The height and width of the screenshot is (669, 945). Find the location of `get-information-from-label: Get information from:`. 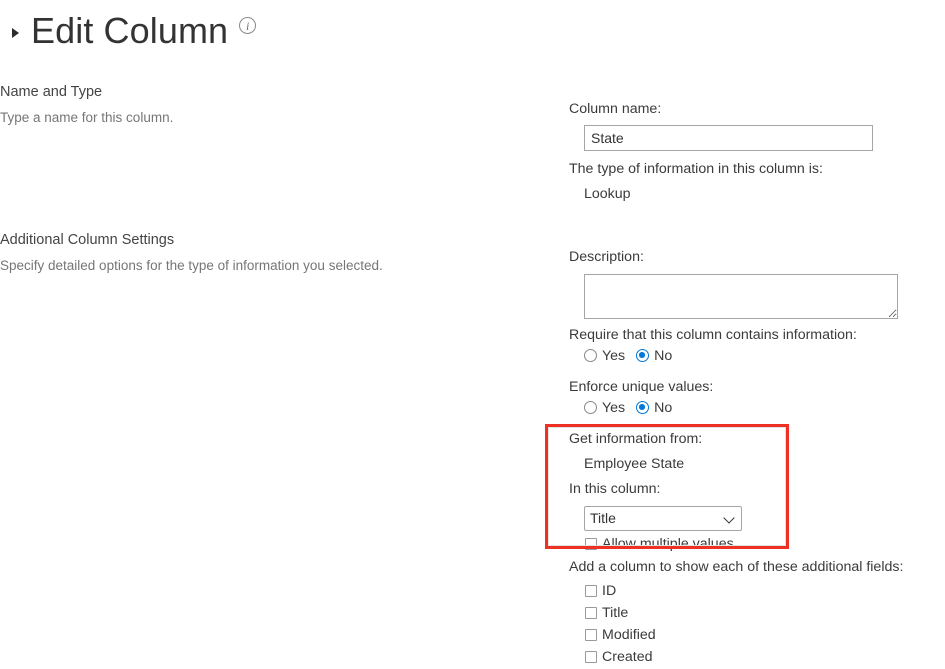

get-information-from-label: Get information from: is located at coordinates (636, 439).